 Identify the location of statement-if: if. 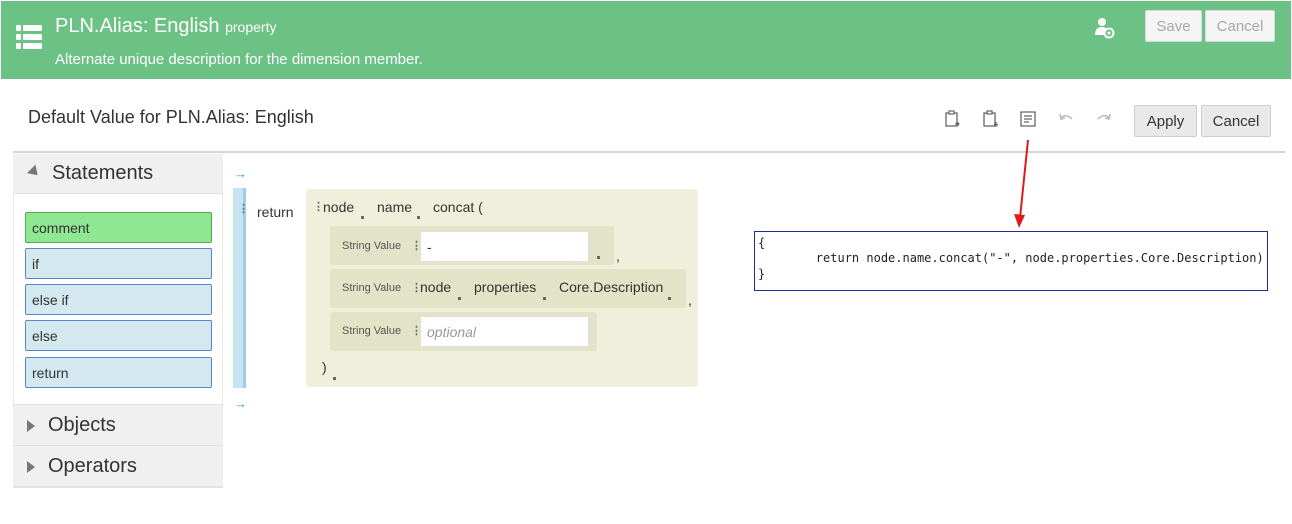
(118, 263).